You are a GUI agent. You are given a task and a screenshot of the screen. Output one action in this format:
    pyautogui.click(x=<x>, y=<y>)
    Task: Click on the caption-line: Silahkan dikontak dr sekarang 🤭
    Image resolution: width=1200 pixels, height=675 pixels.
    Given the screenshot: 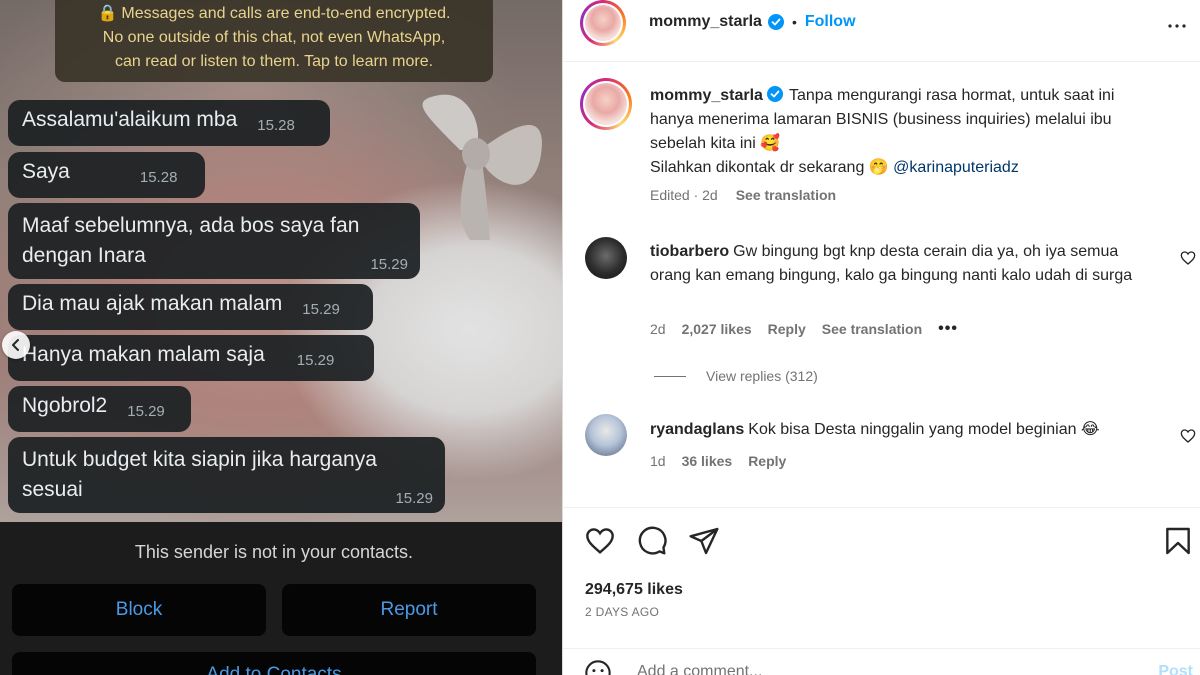 What is the action you would take?
    pyautogui.click(x=769, y=167)
    